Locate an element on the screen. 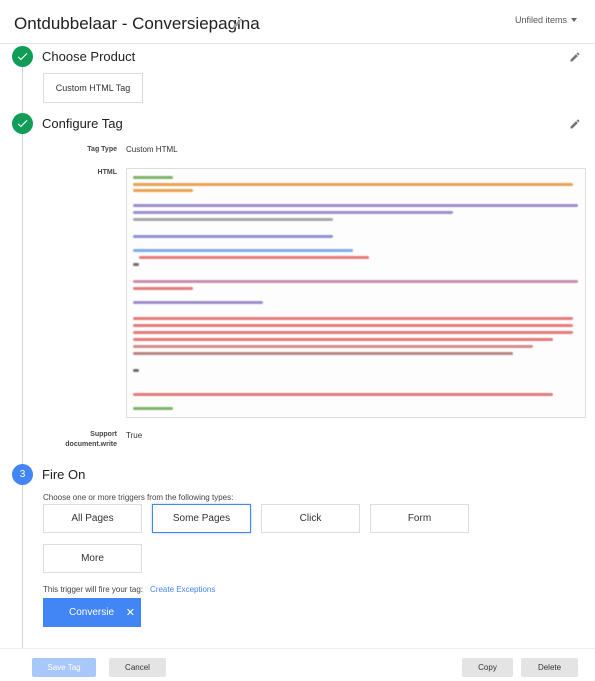 This screenshot has height=681, width=595. trigger-chip: Conversie ✕ is located at coordinates (92, 612).